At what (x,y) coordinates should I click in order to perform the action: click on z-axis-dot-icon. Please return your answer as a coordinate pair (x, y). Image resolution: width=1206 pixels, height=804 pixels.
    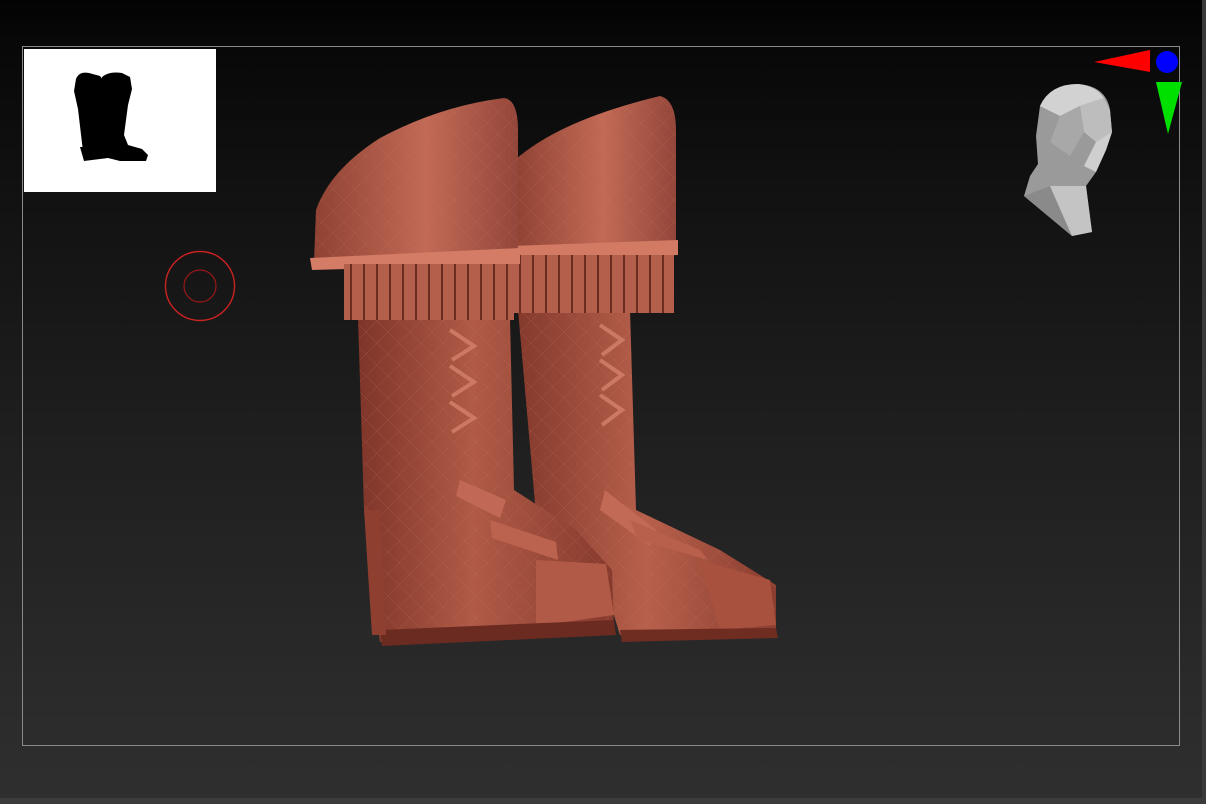
    Looking at the image, I should click on (1167, 62).